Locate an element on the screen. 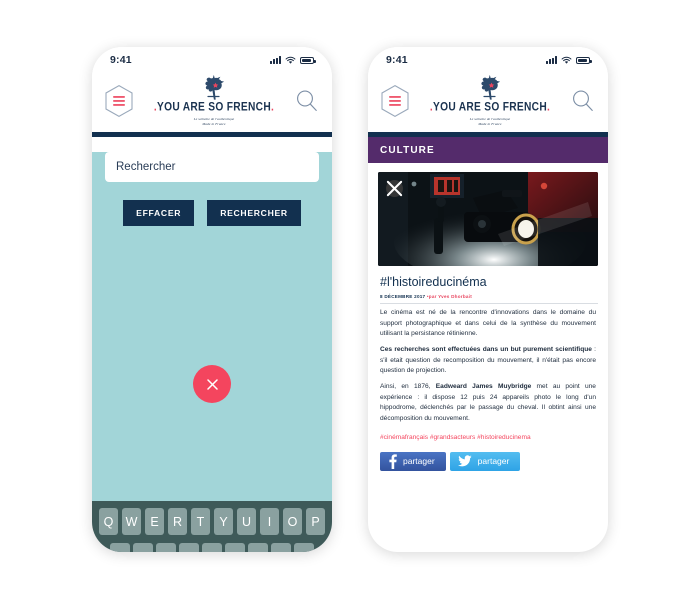  category-banner: CULTURE is located at coordinates (488, 150).